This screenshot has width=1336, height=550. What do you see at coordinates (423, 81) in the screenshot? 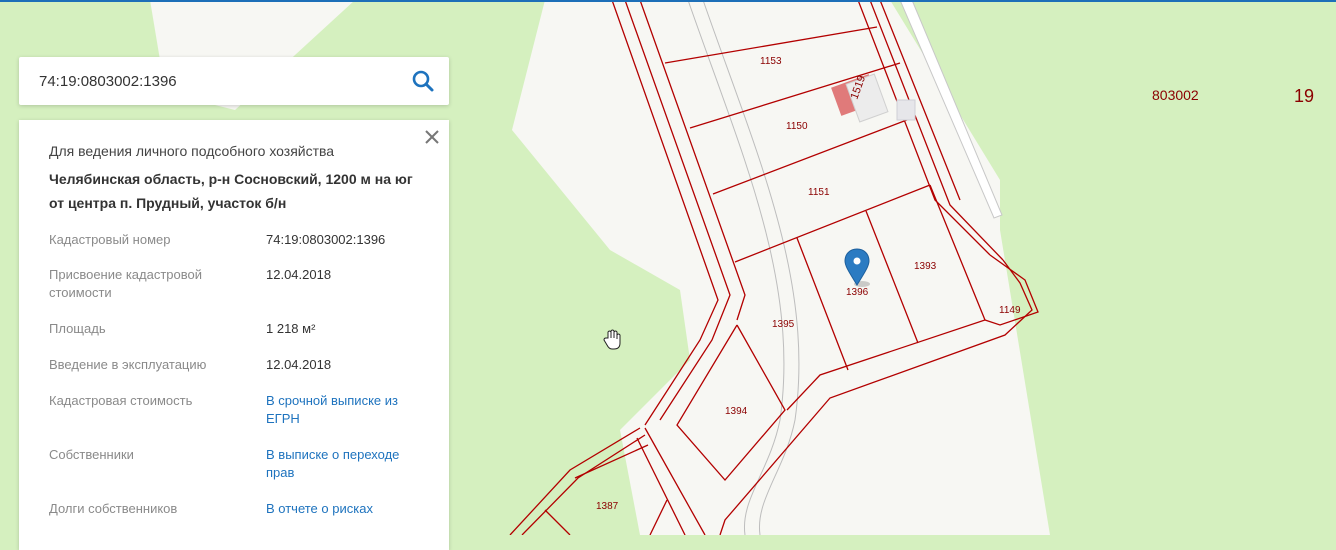
I see `search-icon` at bounding box center [423, 81].